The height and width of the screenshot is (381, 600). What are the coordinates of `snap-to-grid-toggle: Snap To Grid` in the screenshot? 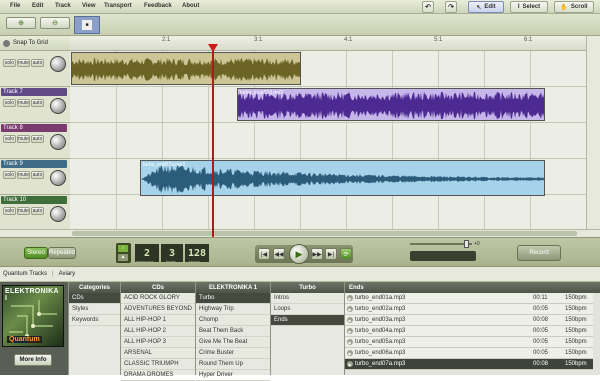 It's located at (35, 43).